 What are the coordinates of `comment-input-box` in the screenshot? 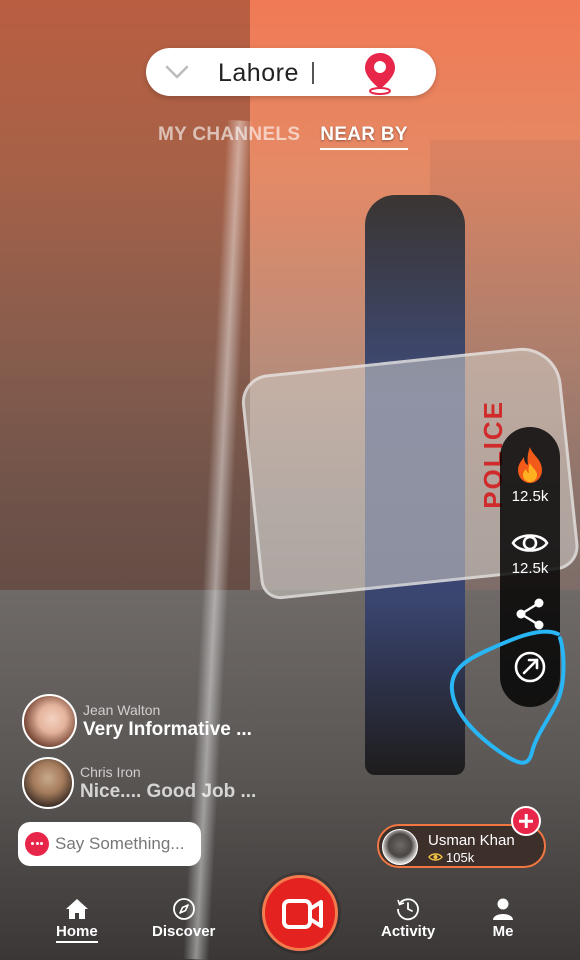 It's located at (109, 844).